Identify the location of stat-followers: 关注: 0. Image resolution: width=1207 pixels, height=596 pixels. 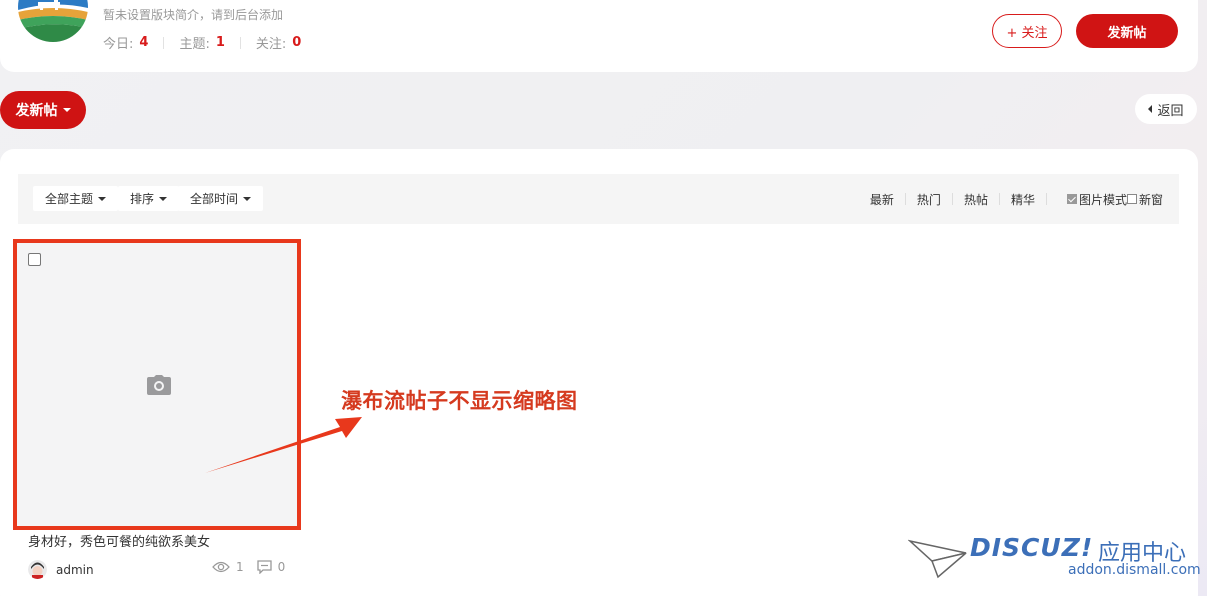
(278, 42).